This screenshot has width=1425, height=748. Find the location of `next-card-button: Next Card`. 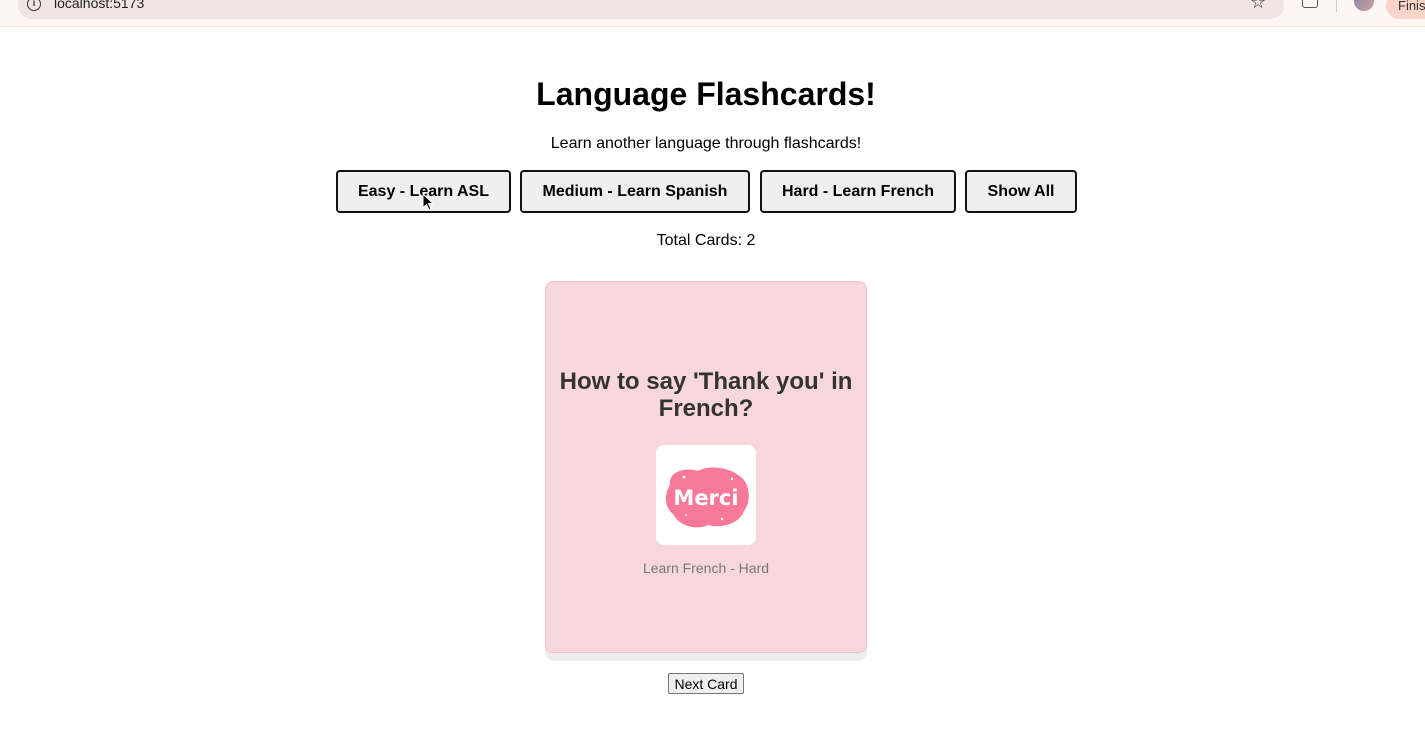

next-card-button: Next Card is located at coordinates (706, 683).